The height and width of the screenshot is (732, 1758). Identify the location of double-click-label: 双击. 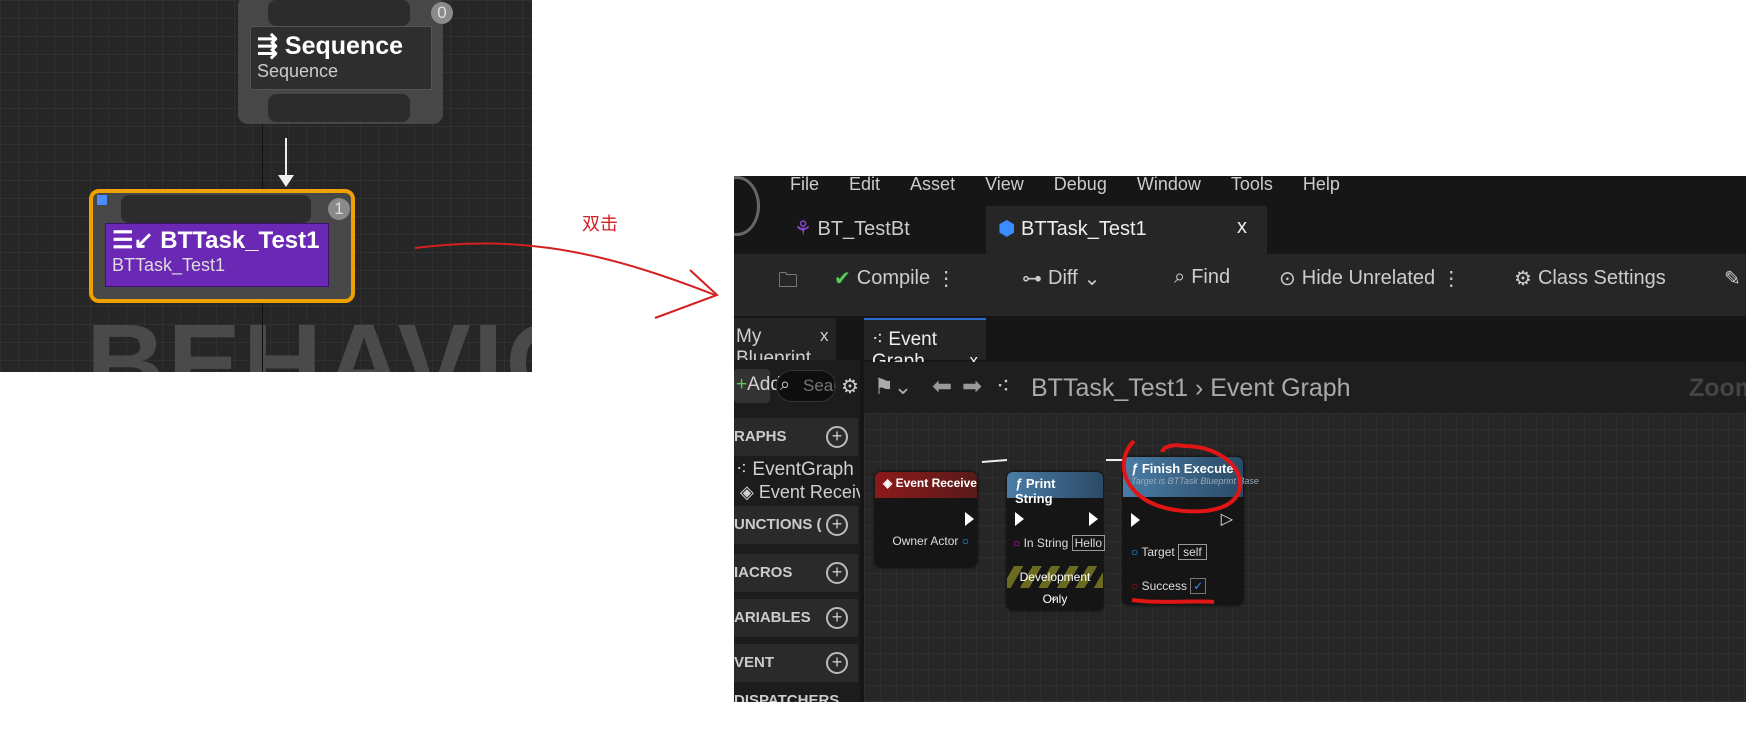
(600, 224).